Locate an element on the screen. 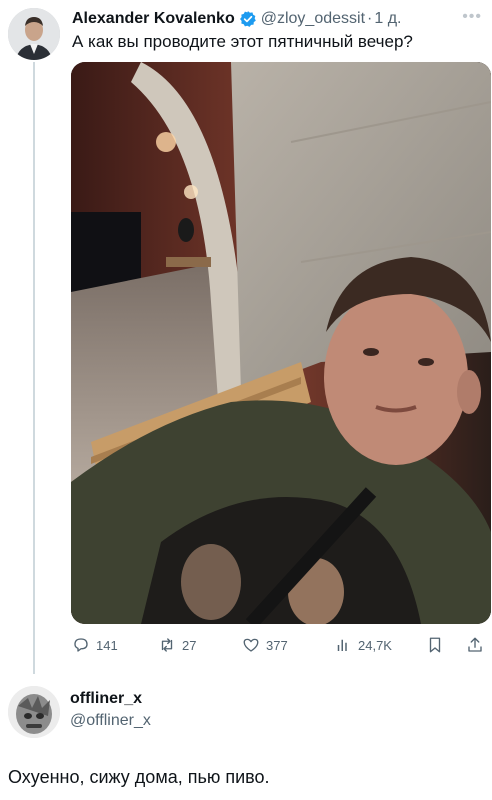 The image size is (492, 800). verified-badge-icon is located at coordinates (247, 19).